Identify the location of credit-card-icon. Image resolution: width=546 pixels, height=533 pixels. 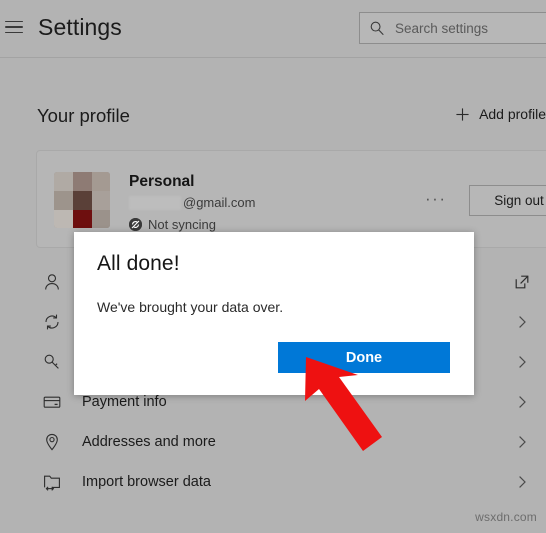
(52, 402).